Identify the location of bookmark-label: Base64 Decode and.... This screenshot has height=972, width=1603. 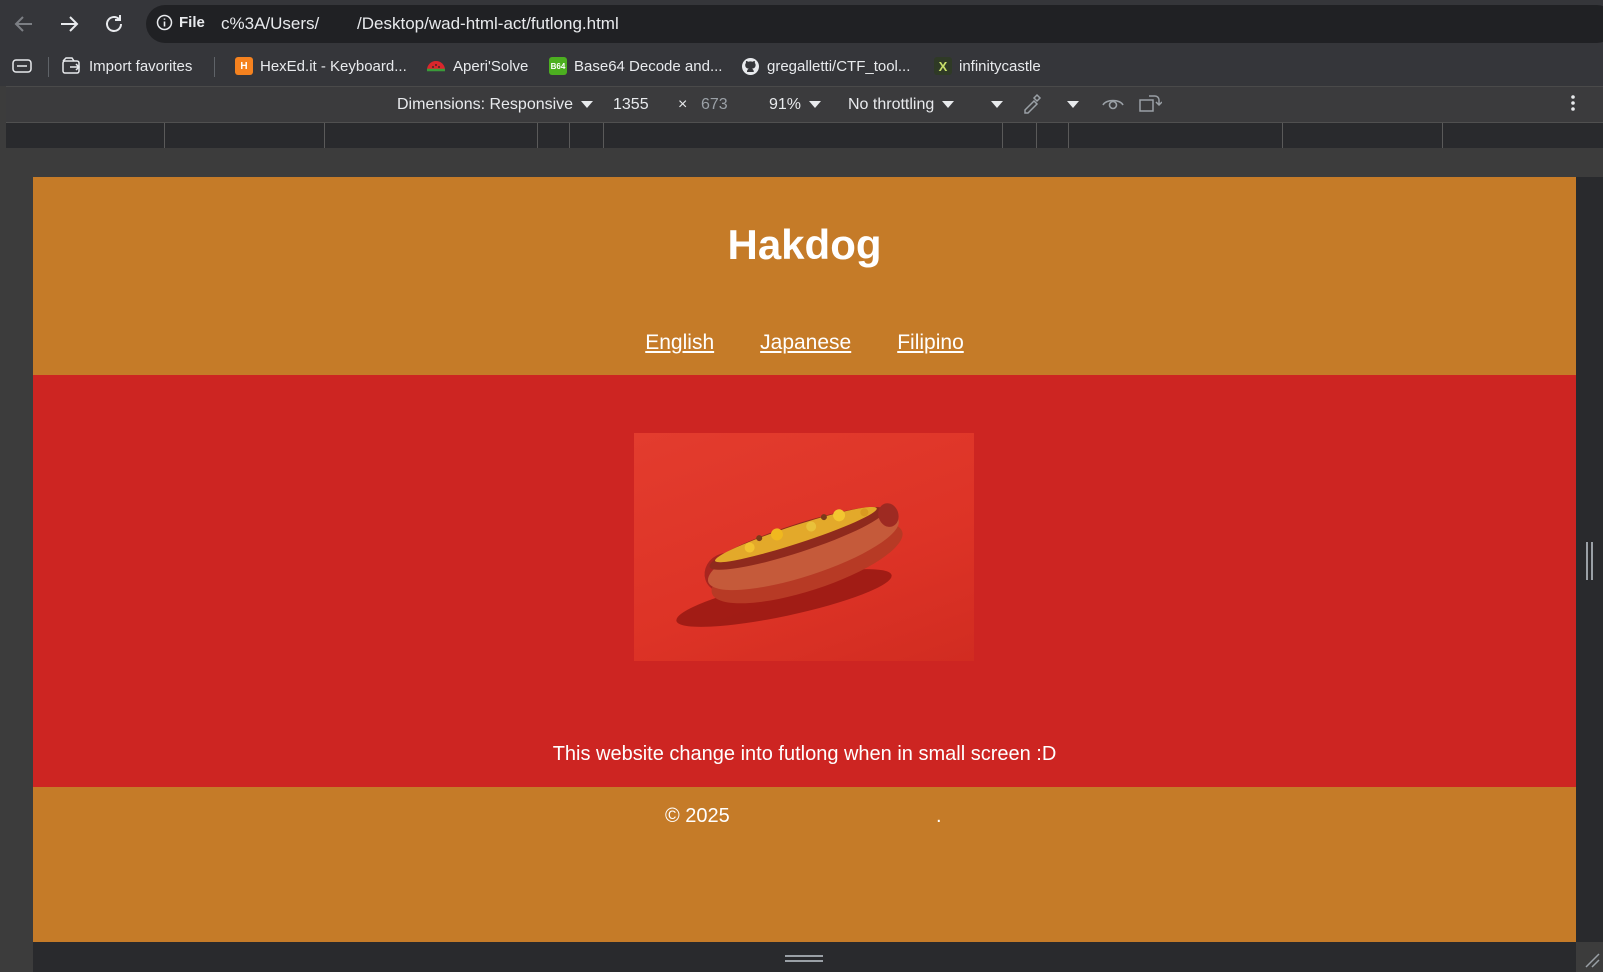
(648, 66).